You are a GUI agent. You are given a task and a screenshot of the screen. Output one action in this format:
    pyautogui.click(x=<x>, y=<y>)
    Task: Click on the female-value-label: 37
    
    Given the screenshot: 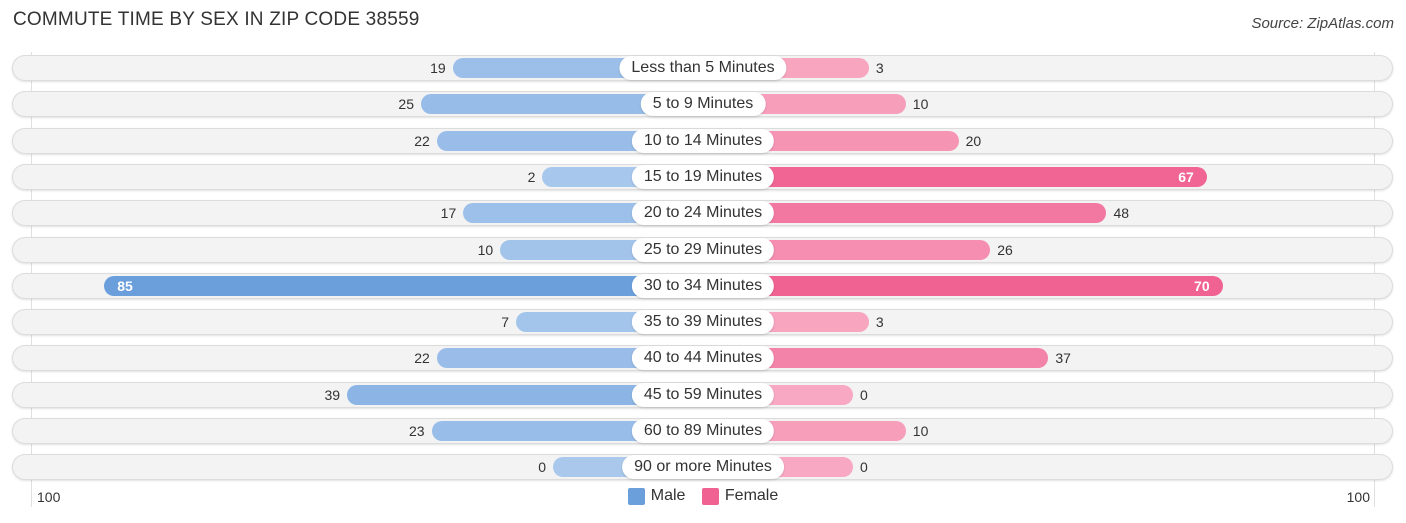 What is the action you would take?
    pyautogui.click(x=1063, y=358)
    